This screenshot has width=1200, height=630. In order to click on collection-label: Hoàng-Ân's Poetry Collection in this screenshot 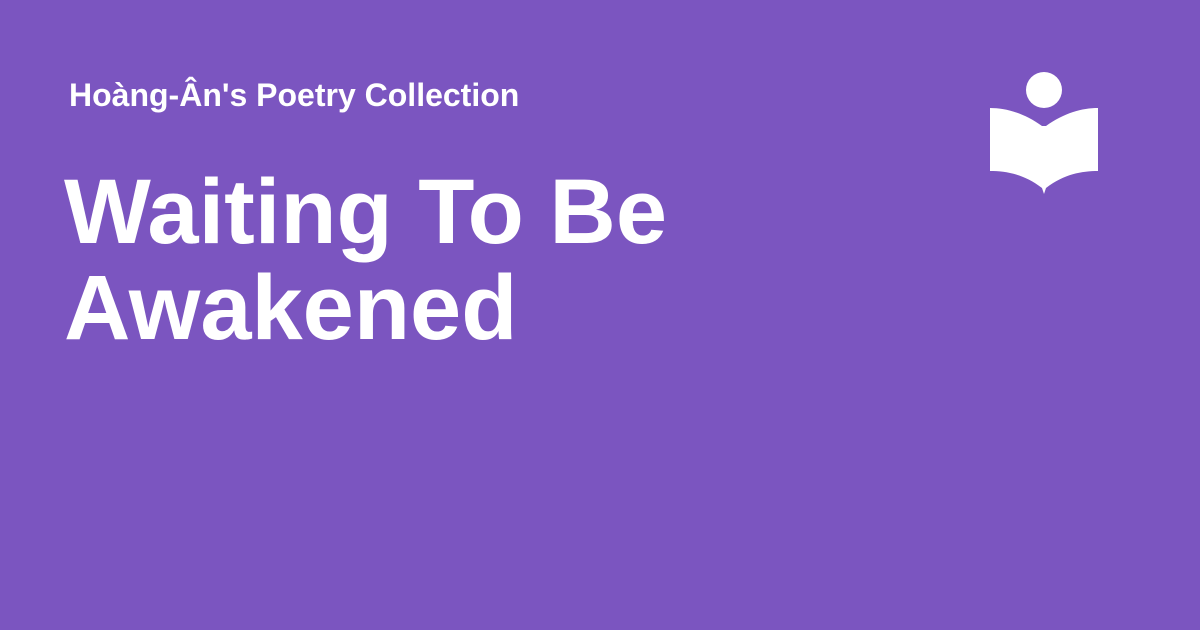, I will do `click(294, 95)`.